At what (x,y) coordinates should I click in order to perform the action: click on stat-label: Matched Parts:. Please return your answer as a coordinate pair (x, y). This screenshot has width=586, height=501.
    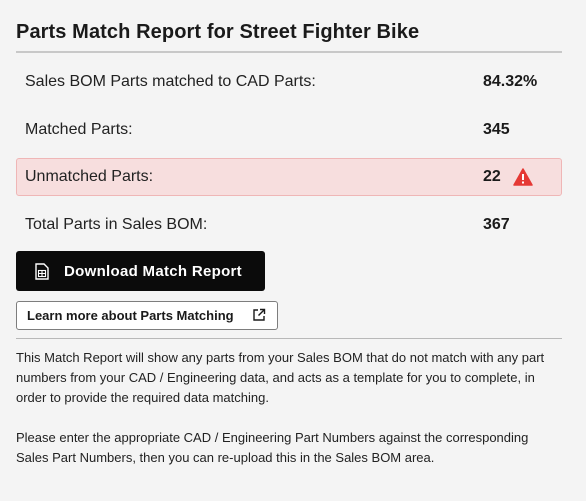
    Looking at the image, I should click on (79, 129).